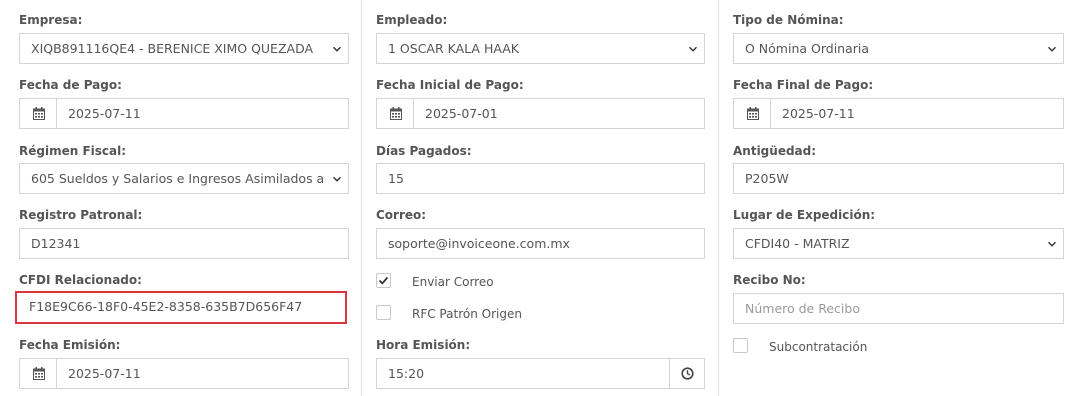 The image size is (1076, 396). Describe the element at coordinates (412, 20) in the screenshot. I see `empleado-label: Empleado:` at that location.